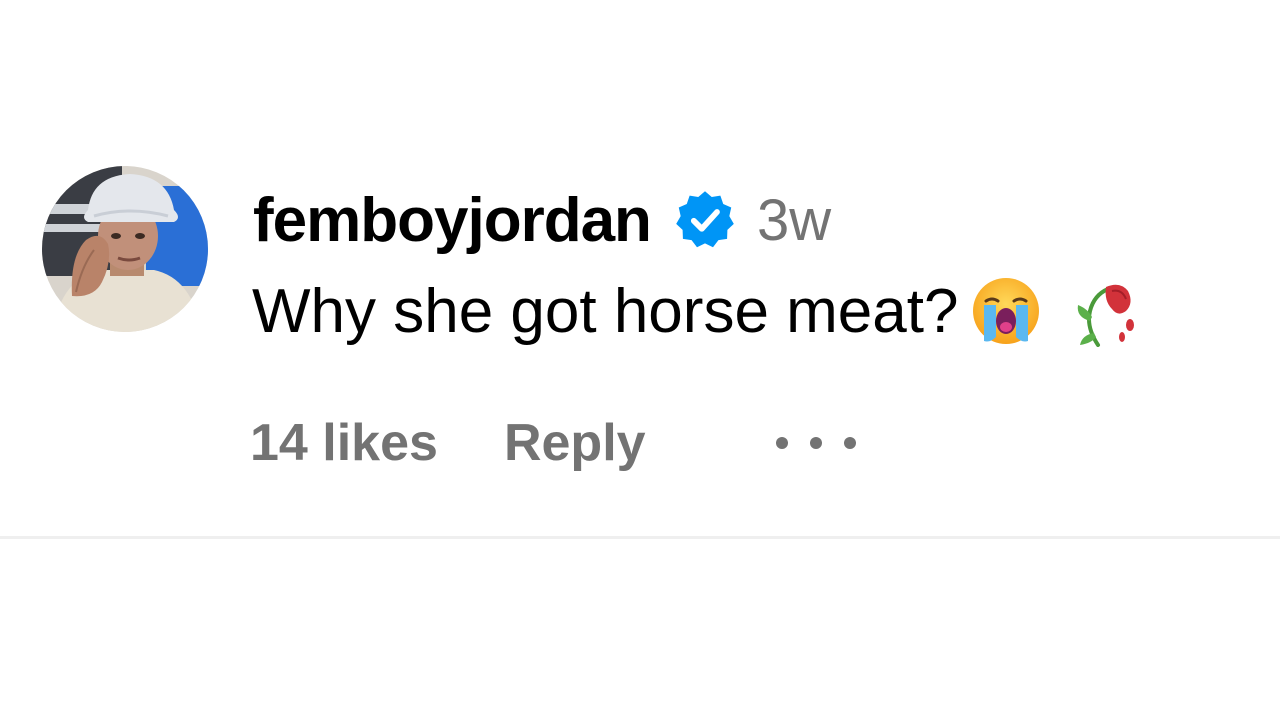  I want to click on wilted-flower-emoji, so click(1104, 311).